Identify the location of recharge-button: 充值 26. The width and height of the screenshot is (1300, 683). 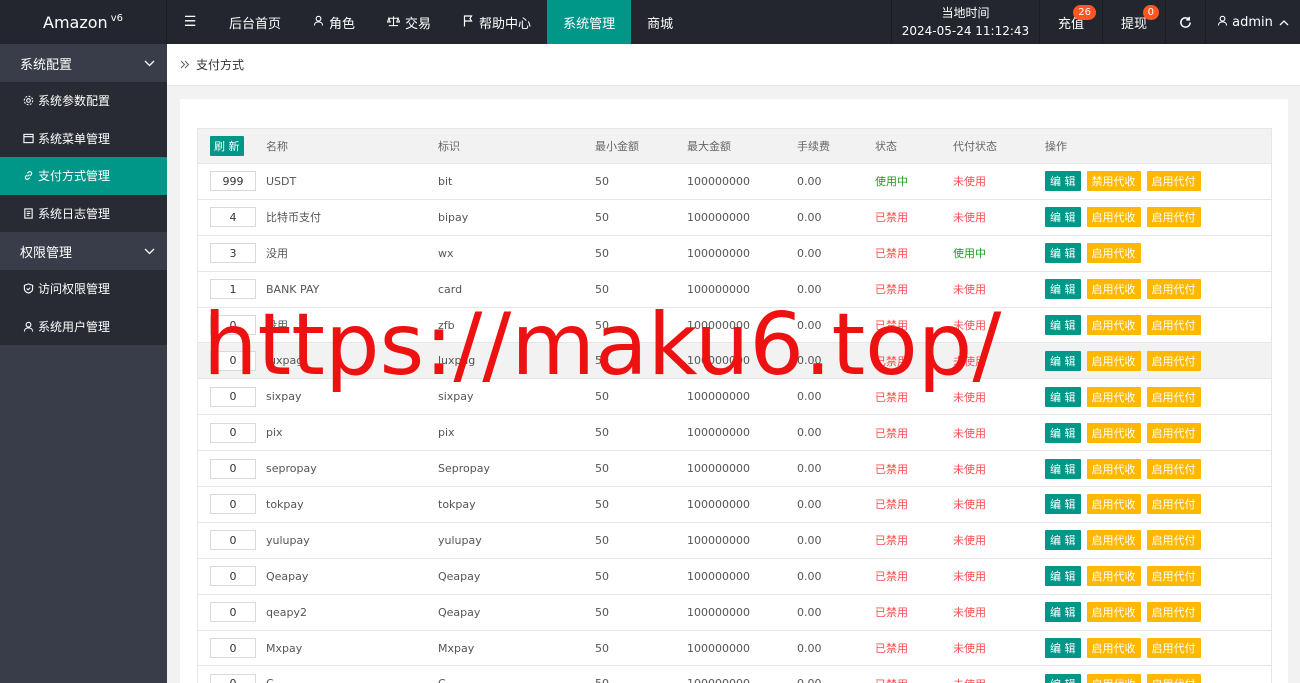
(1070, 22).